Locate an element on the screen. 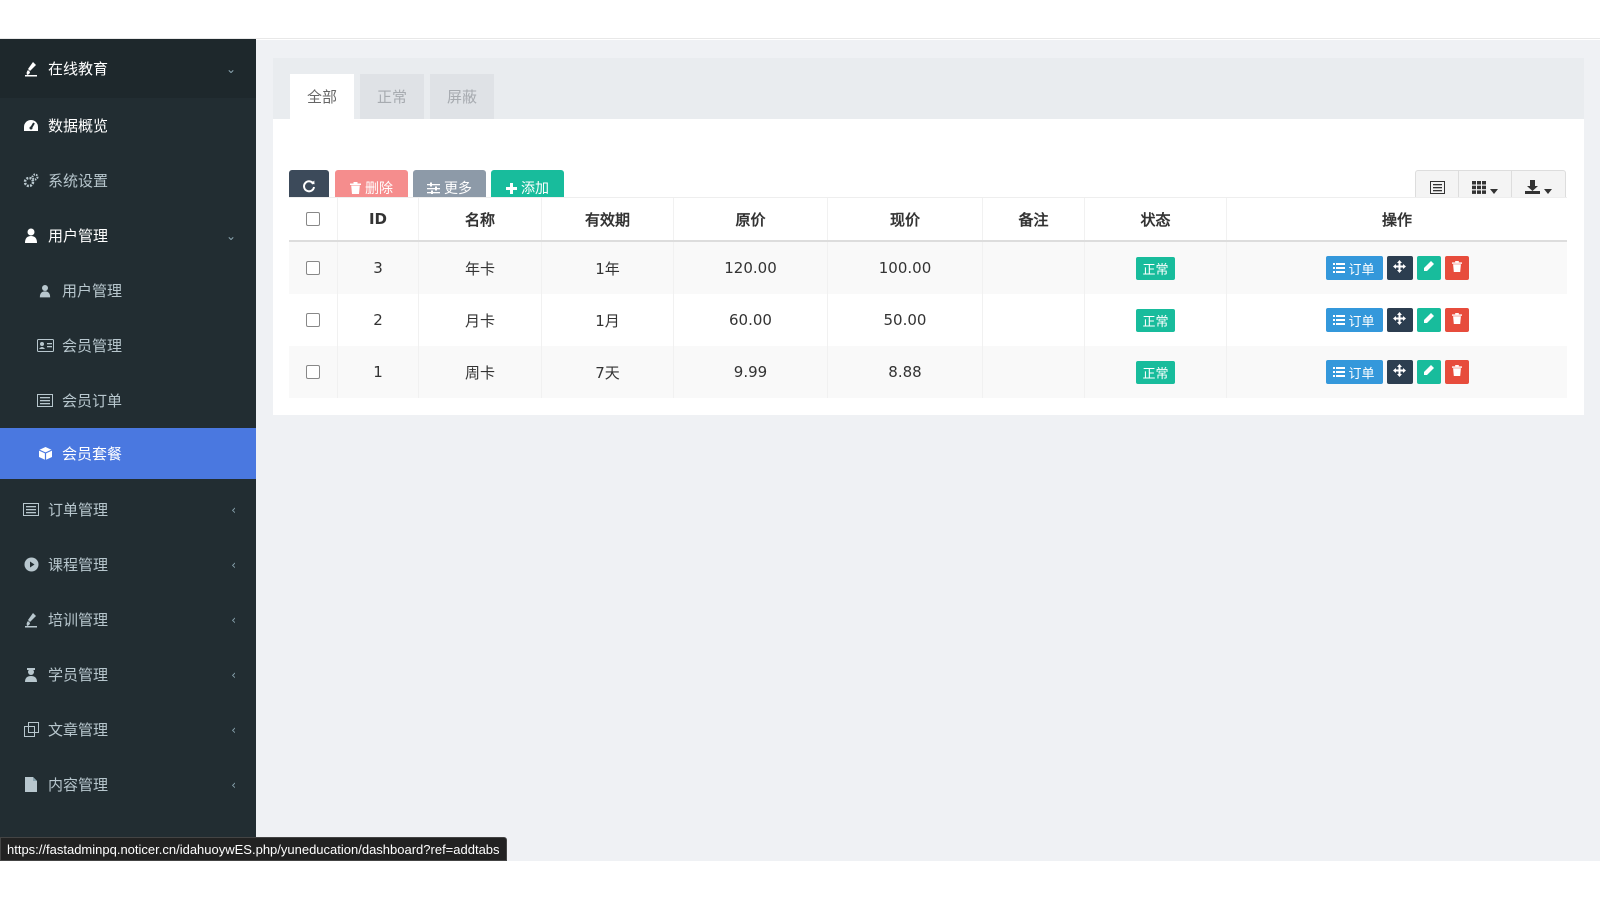  delete-label: 删除 is located at coordinates (379, 189).